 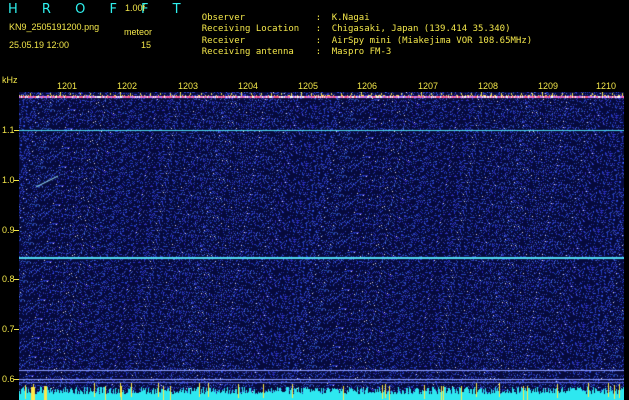 I want to click on y-tick-label: 1.1, so click(x=8, y=130).